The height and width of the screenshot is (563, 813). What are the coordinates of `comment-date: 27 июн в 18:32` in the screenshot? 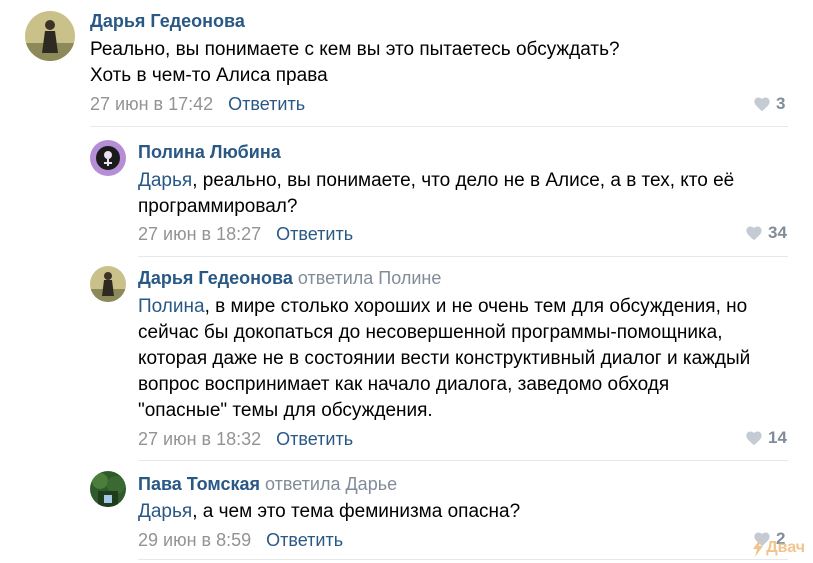 It's located at (199, 439).